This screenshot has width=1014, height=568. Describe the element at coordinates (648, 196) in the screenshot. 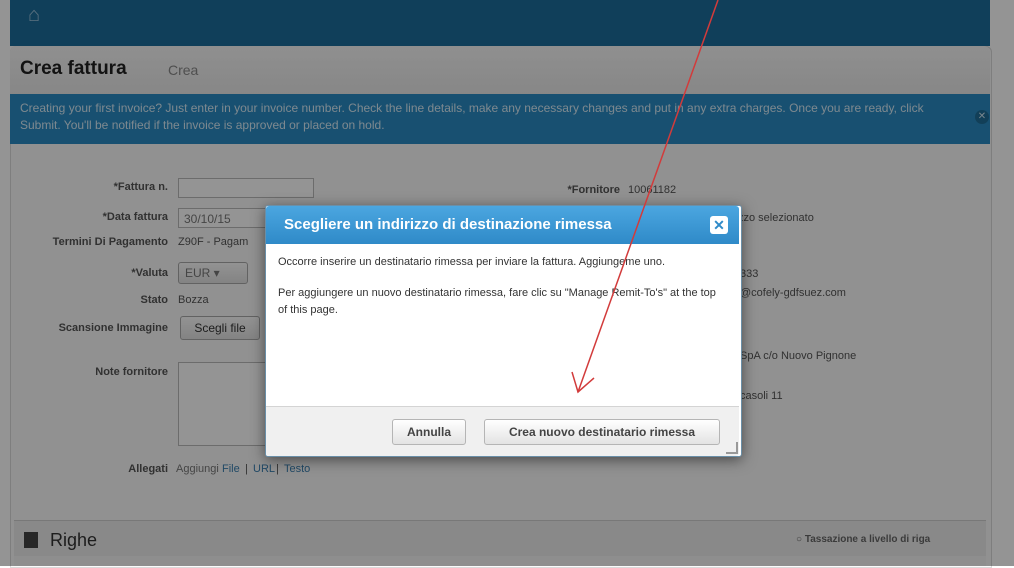

I see `arrow-shaft` at that location.